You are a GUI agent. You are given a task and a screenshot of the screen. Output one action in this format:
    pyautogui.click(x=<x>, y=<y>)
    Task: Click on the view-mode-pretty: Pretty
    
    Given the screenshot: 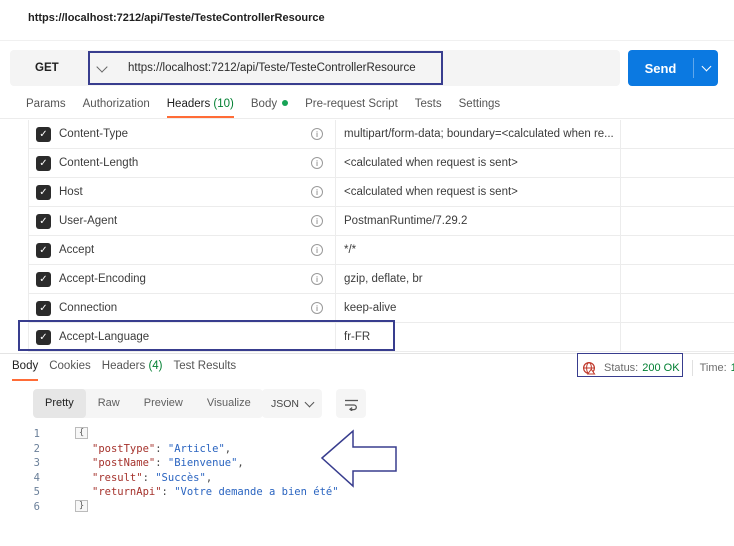 What is the action you would take?
    pyautogui.click(x=59, y=403)
    